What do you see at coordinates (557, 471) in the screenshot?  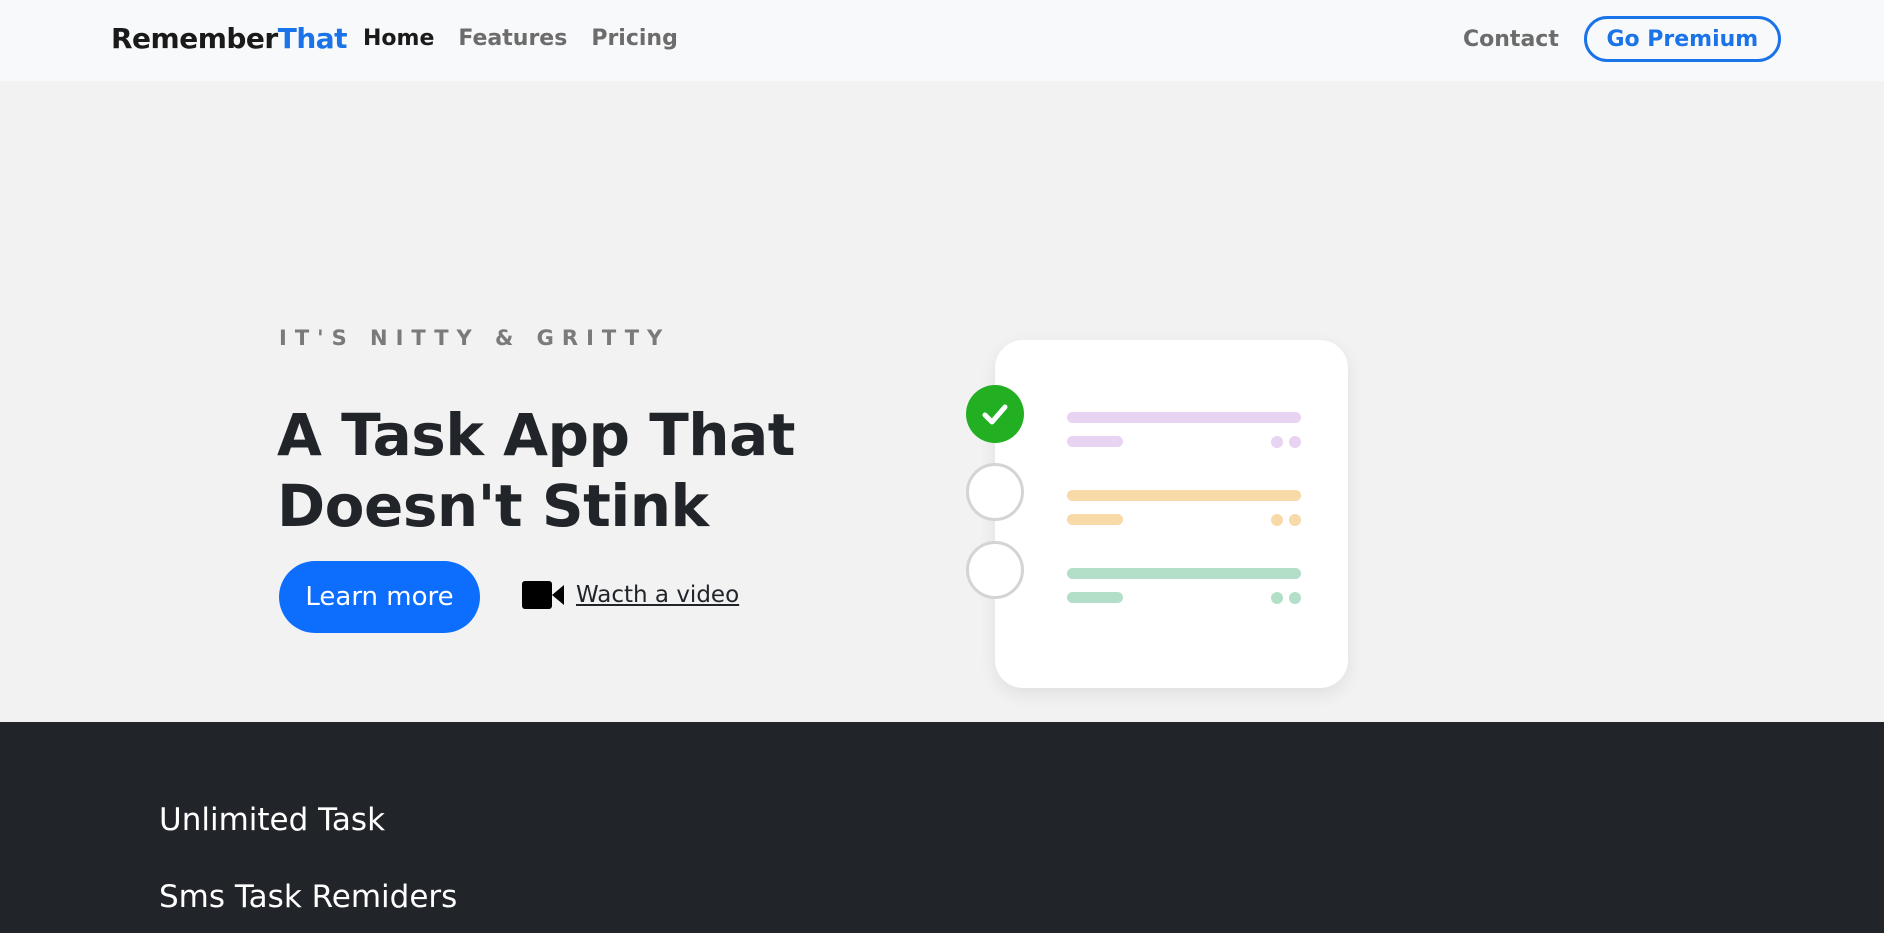 I see `hero-headline: A Task App That Doesn't Stink` at bounding box center [557, 471].